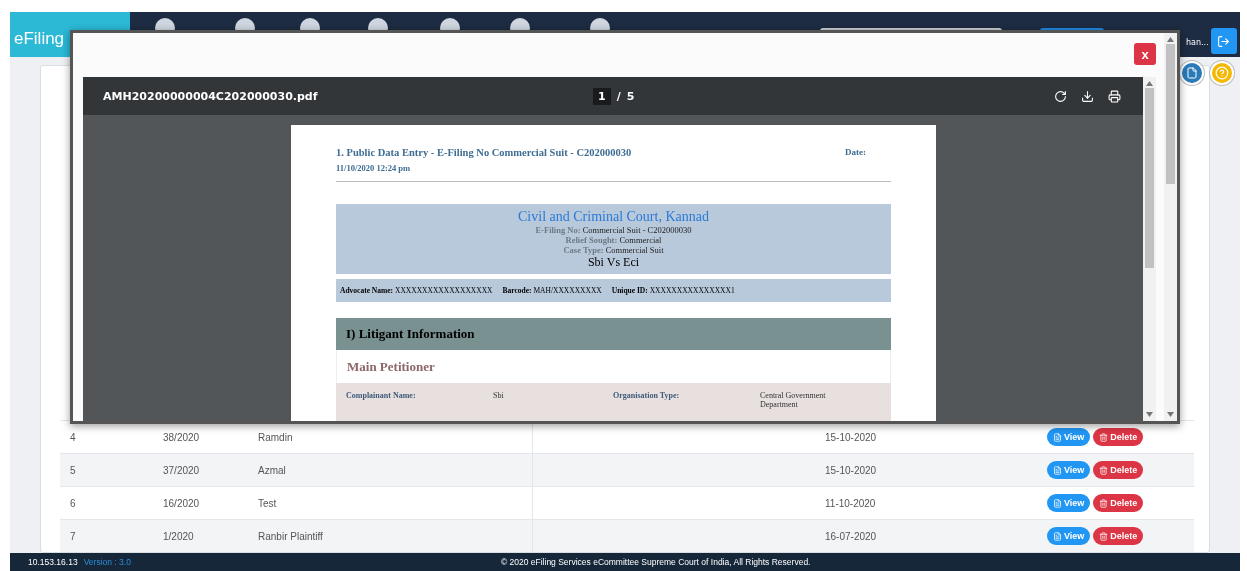  I want to click on logout-button, so click(1223, 41).